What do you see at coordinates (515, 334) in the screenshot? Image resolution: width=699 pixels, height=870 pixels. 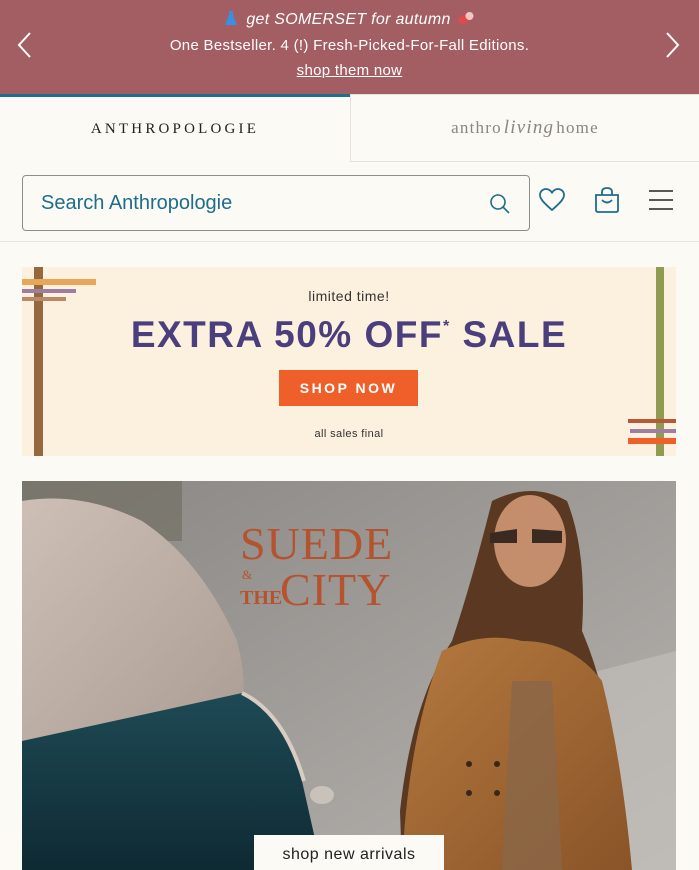 I see `sale-headline-end: SALE` at bounding box center [515, 334].